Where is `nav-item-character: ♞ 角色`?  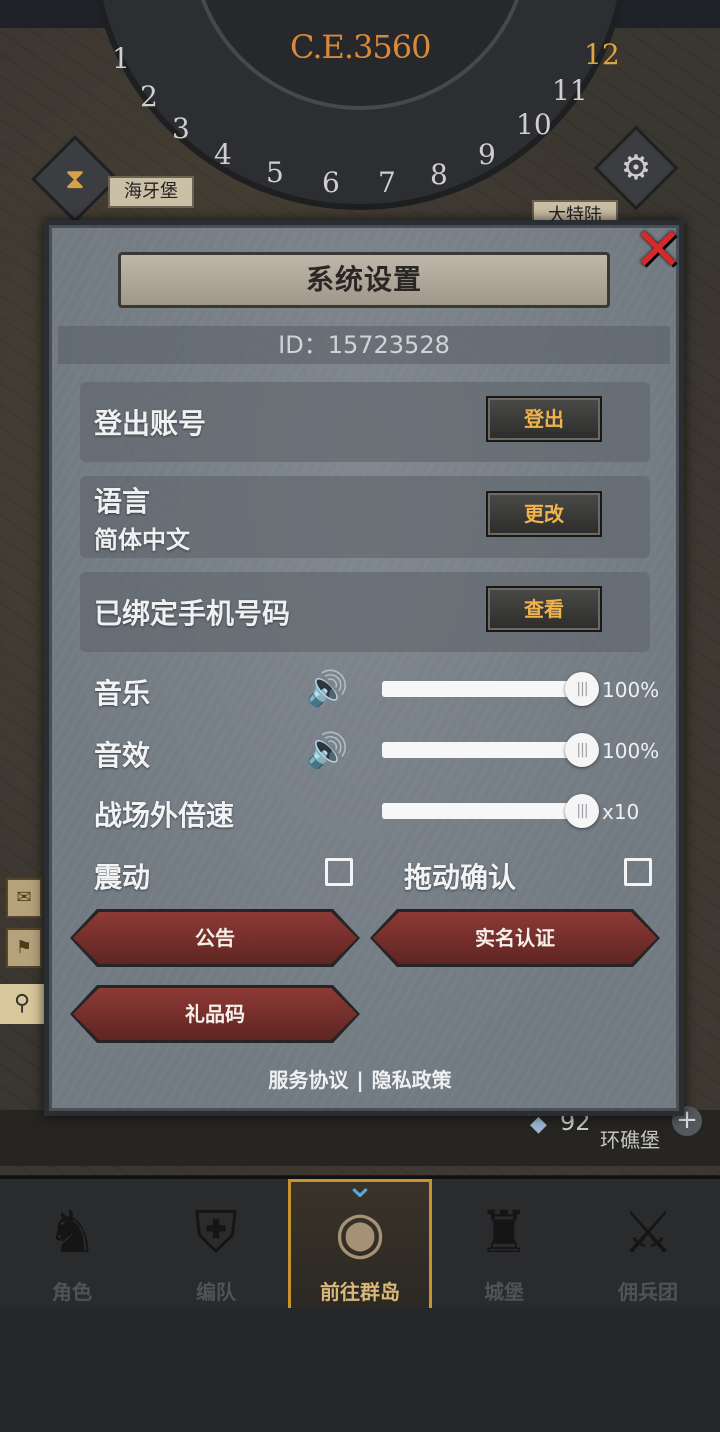 nav-item-character: ♞ 角色 is located at coordinates (72, 1245).